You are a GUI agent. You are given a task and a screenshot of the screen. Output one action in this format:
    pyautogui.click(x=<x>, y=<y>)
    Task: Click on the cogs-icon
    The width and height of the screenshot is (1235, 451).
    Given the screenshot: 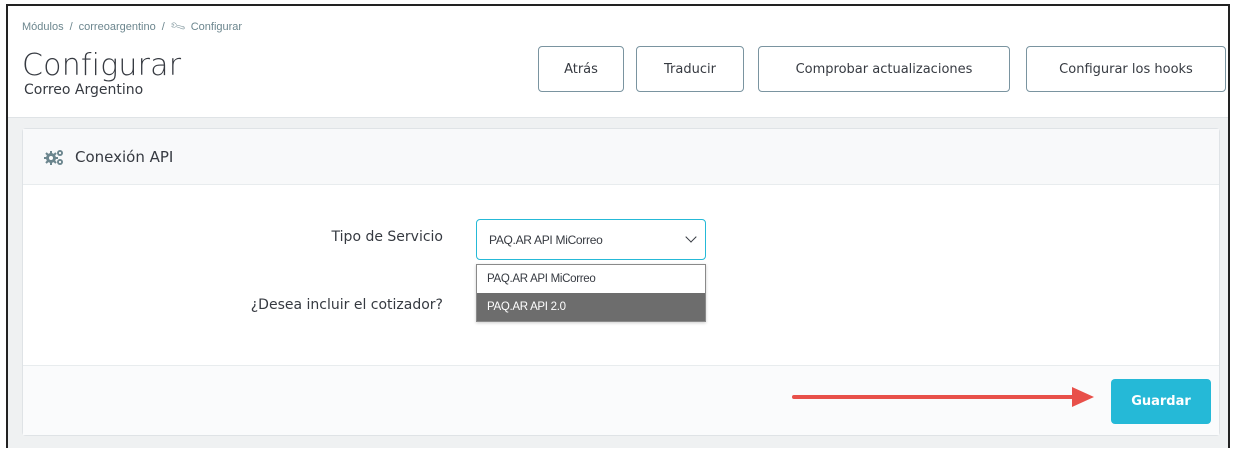 What is the action you would take?
    pyautogui.click(x=54, y=157)
    